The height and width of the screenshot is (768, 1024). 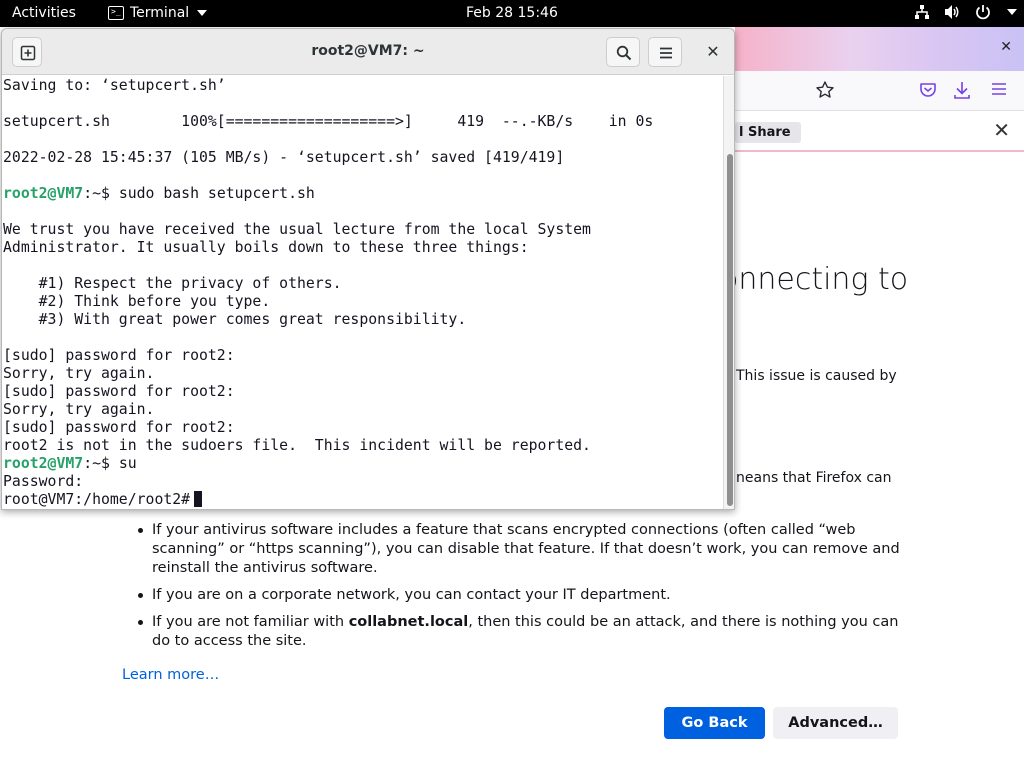 What do you see at coordinates (362, 284) in the screenshot?
I see `terminal-line: #1) Respect the privacy of others.` at bounding box center [362, 284].